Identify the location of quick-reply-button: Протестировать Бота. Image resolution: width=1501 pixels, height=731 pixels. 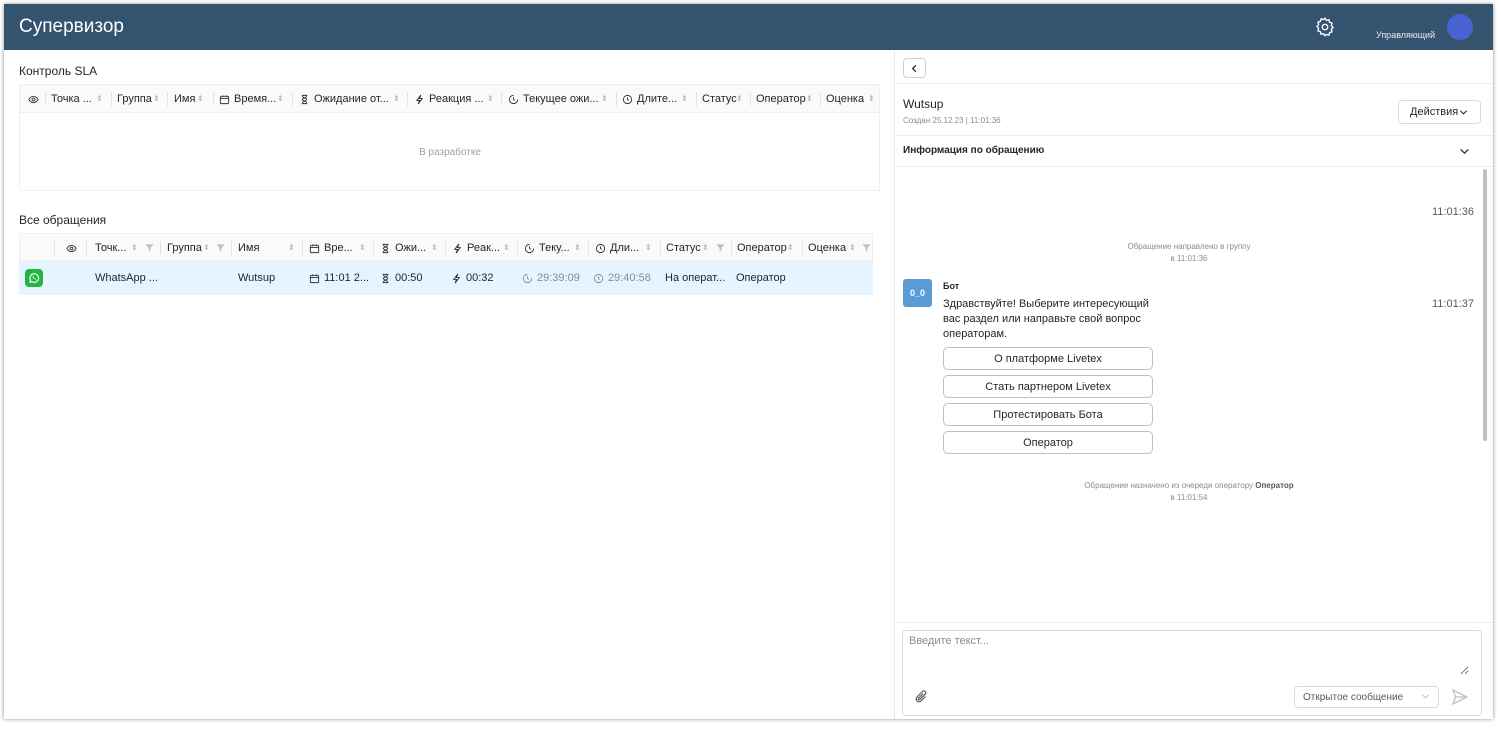
(1048, 414).